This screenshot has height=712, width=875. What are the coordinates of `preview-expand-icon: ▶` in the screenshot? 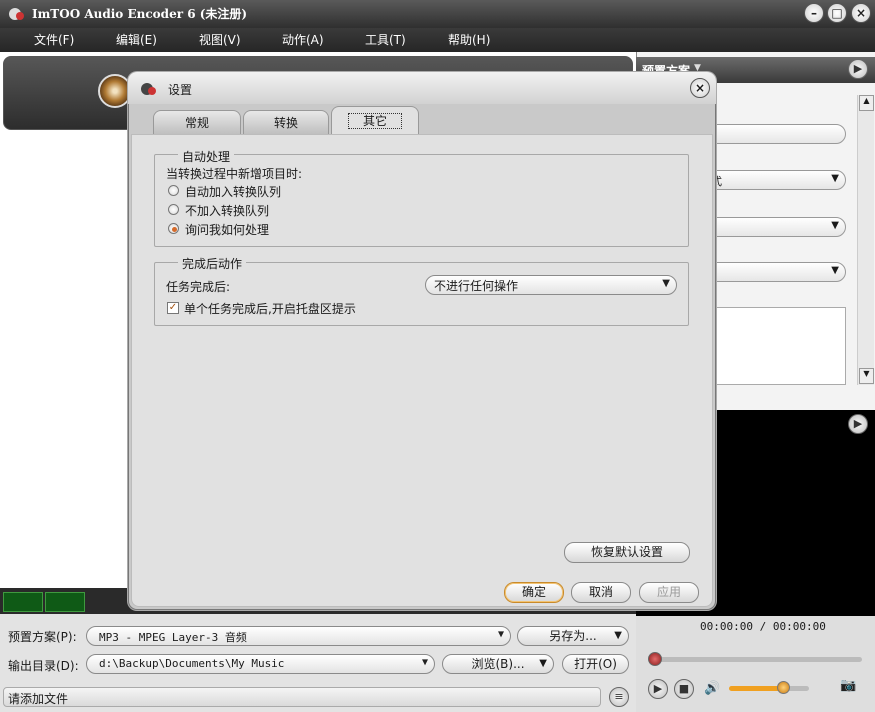 It's located at (858, 424).